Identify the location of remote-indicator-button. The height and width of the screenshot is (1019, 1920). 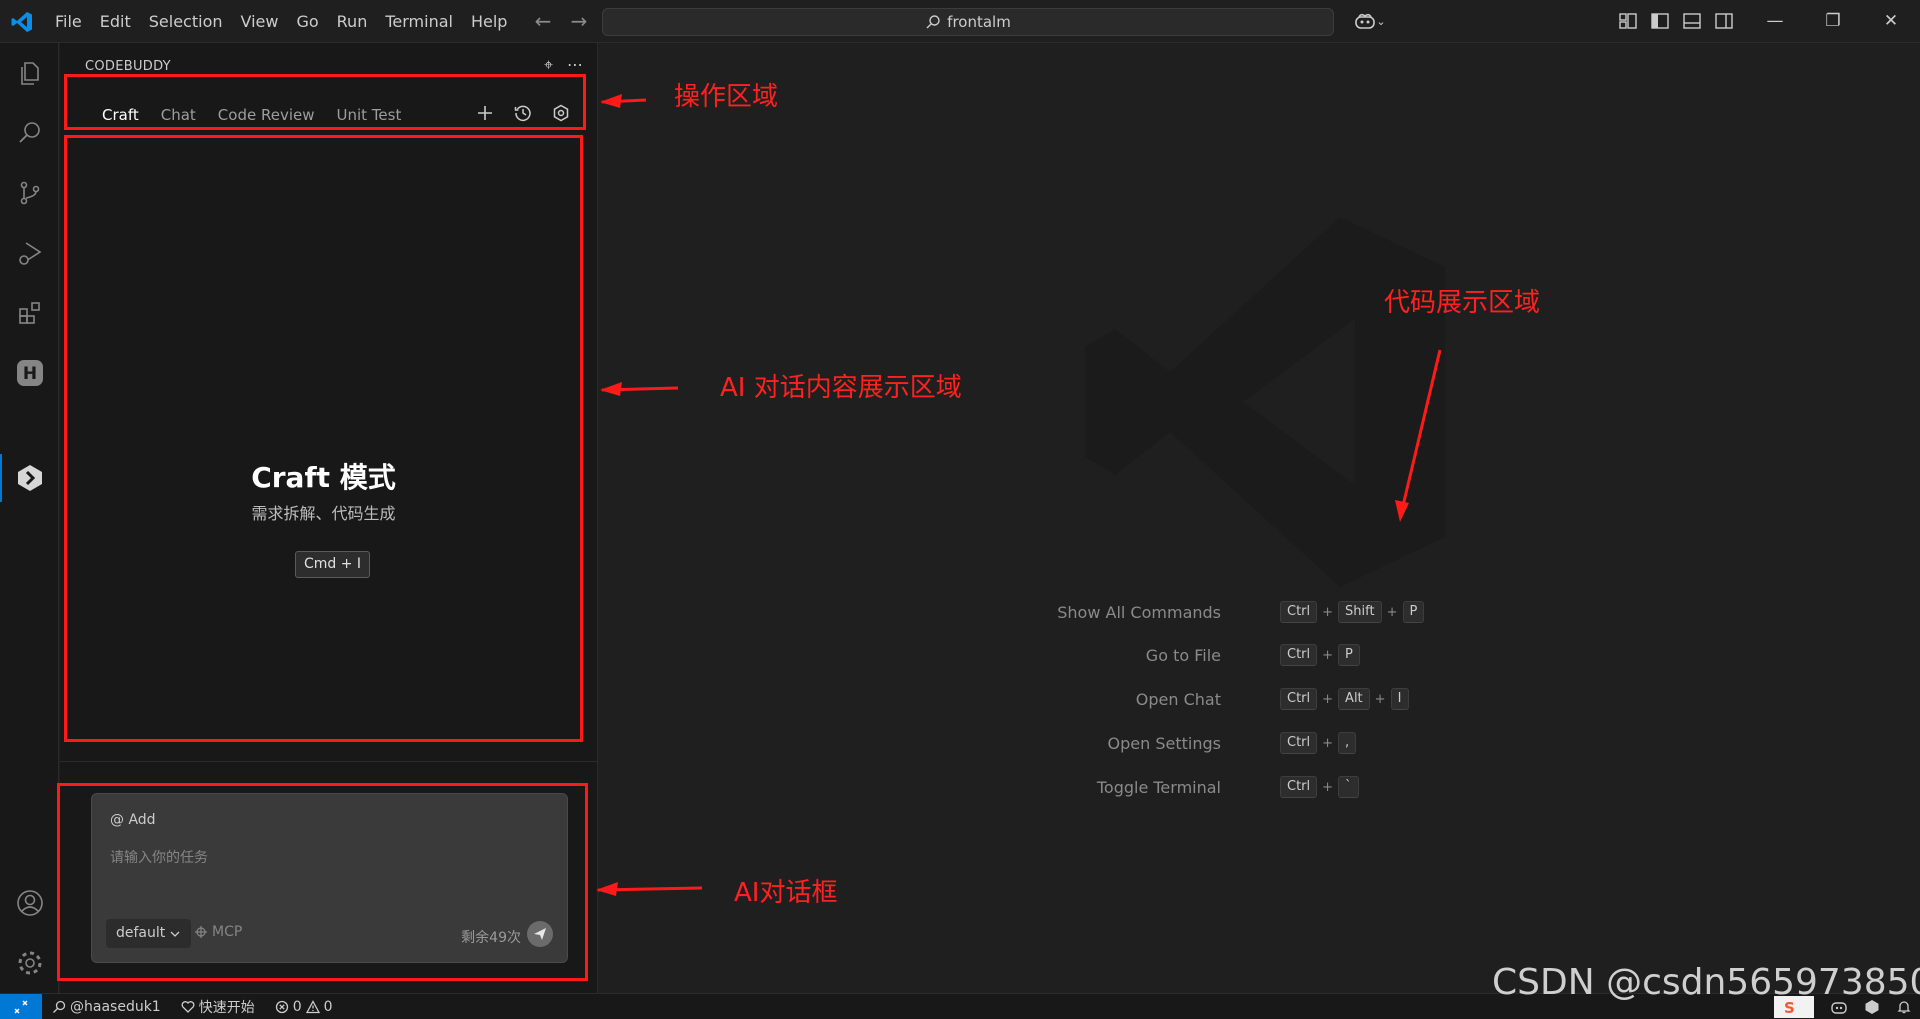
(21, 1006).